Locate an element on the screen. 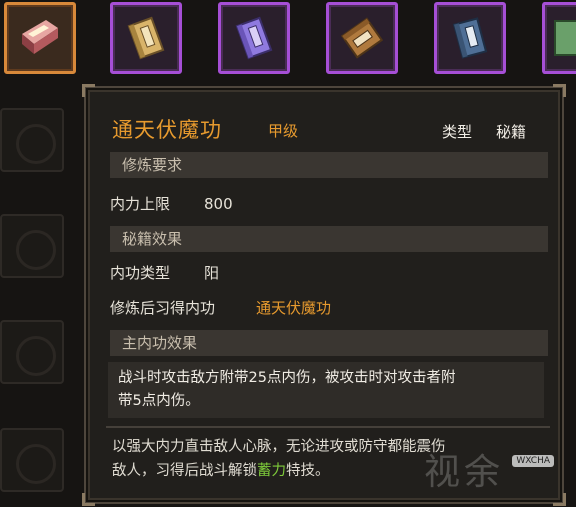 This screenshot has height=507, width=576. skill-highlight: 蓄力 is located at coordinates (271, 471).